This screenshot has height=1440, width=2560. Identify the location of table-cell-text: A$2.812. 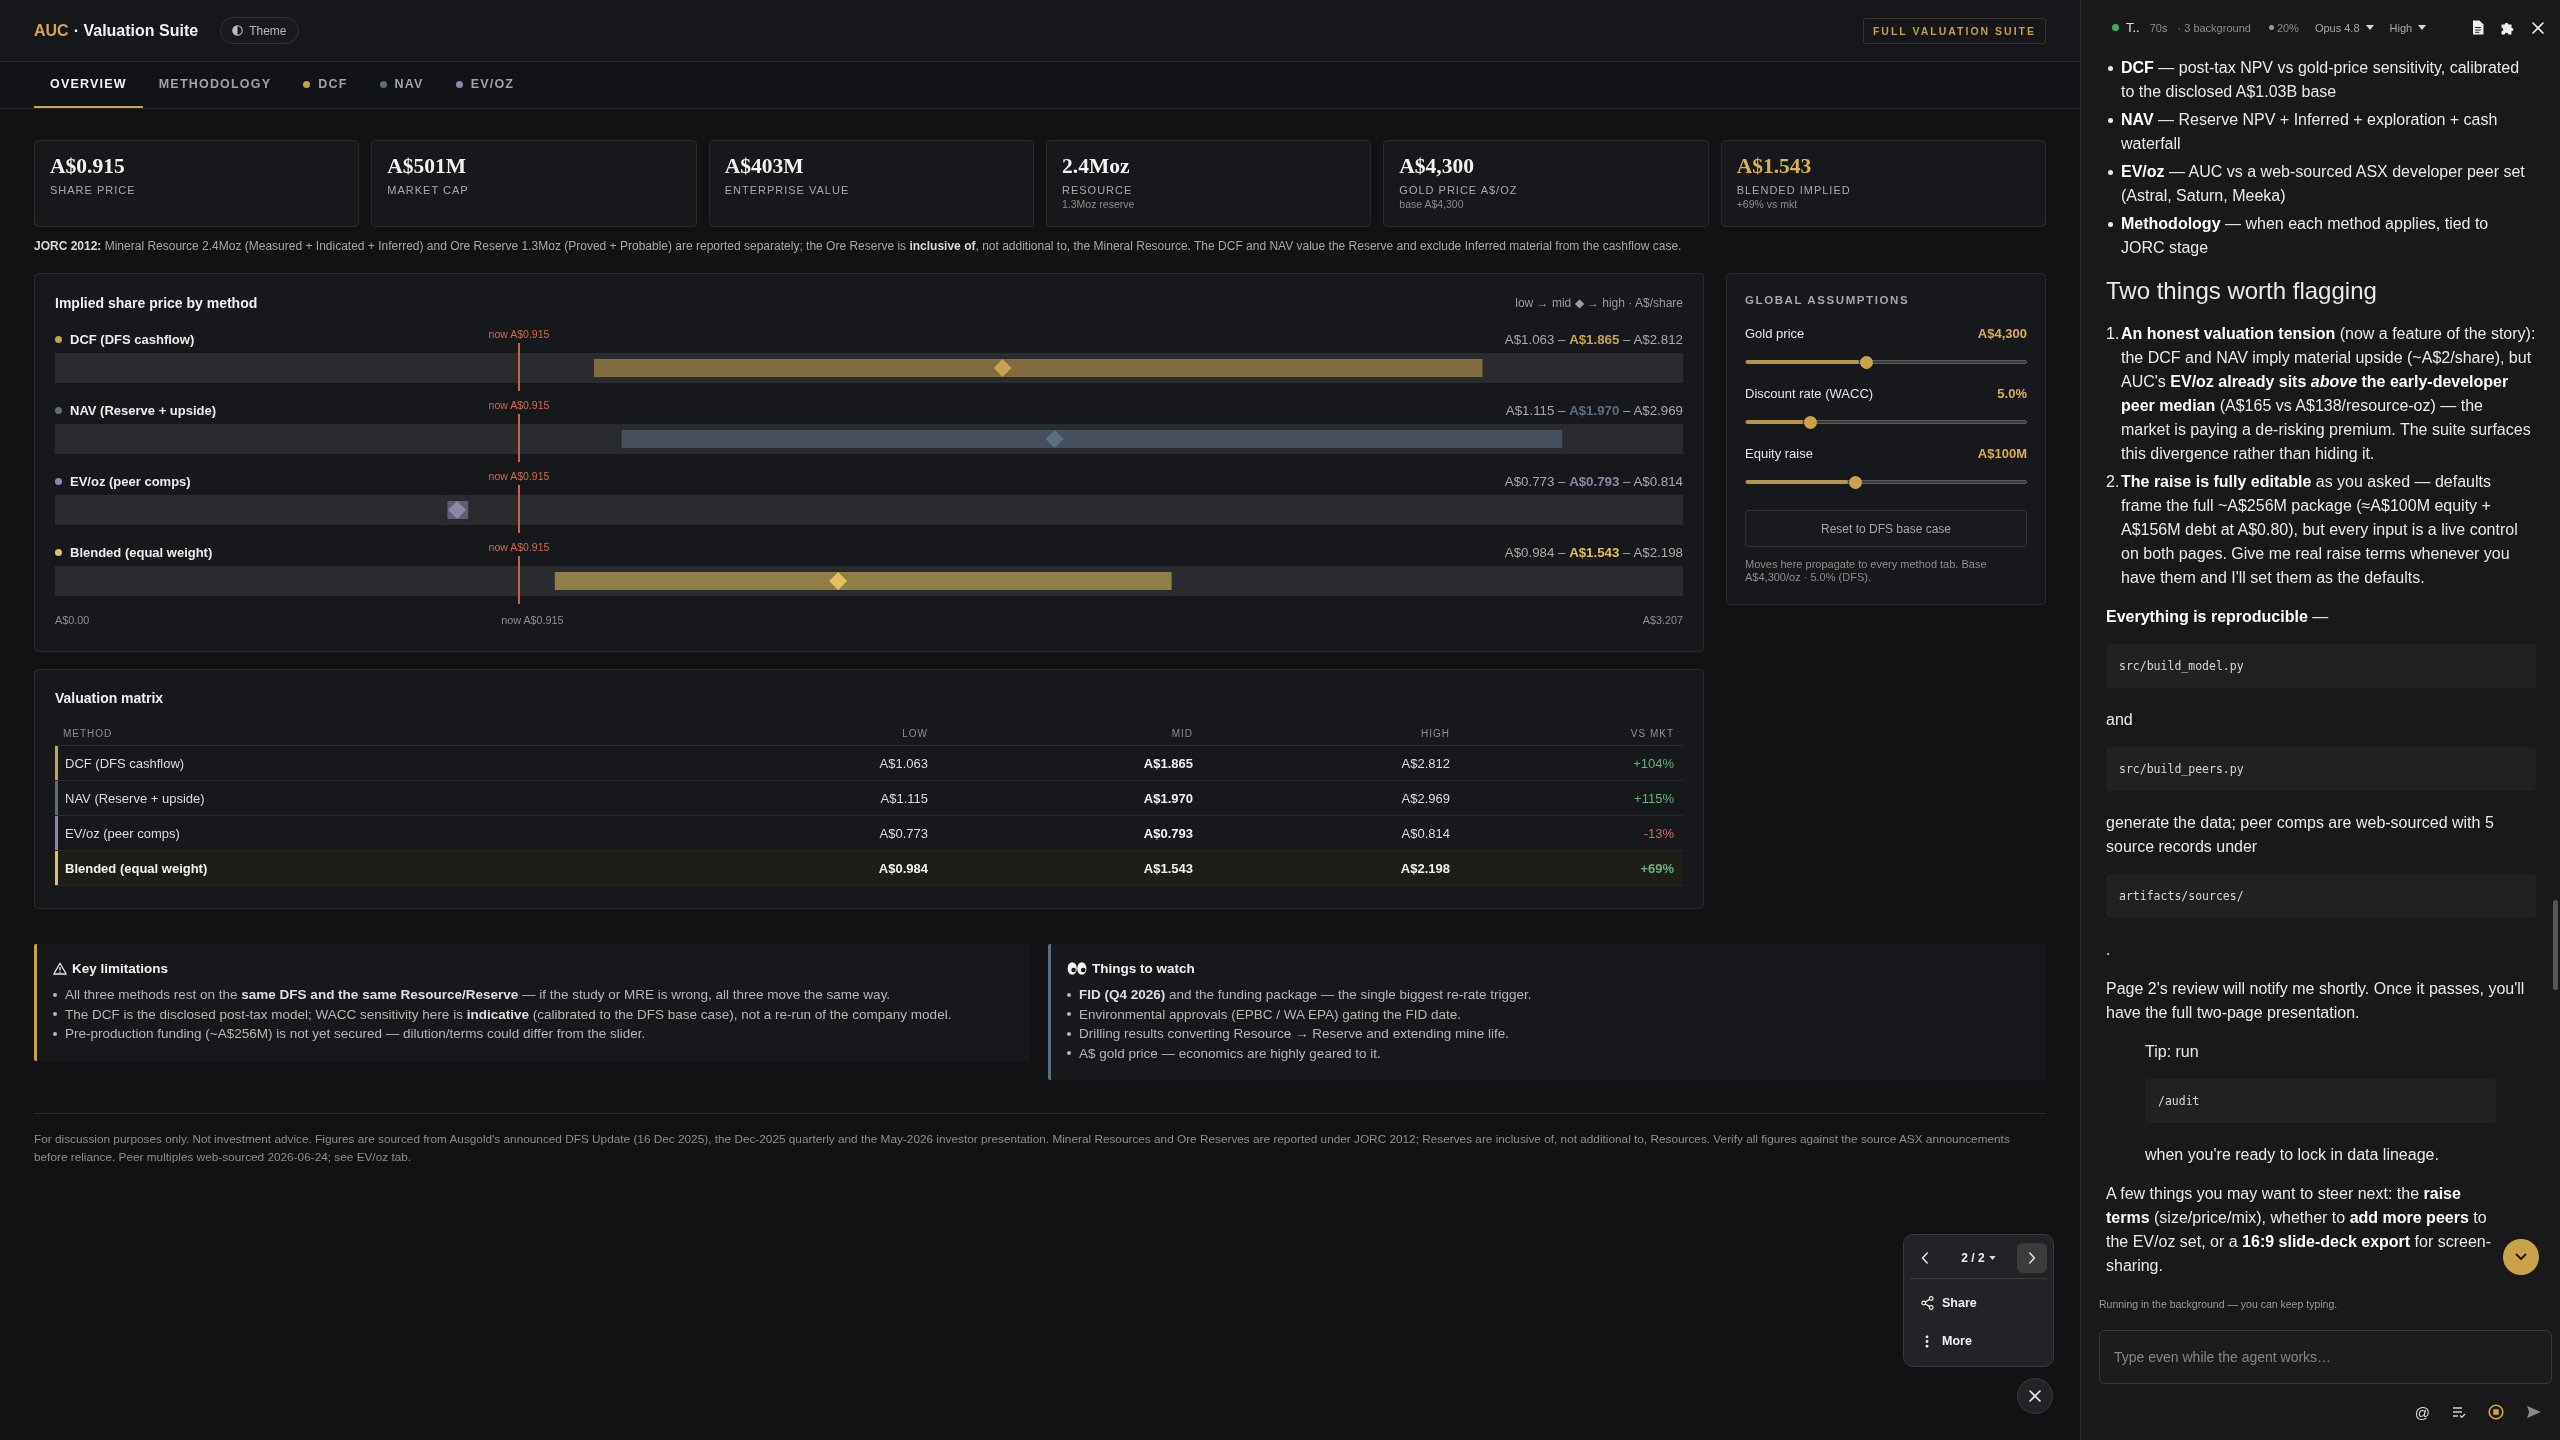
(1425, 763).